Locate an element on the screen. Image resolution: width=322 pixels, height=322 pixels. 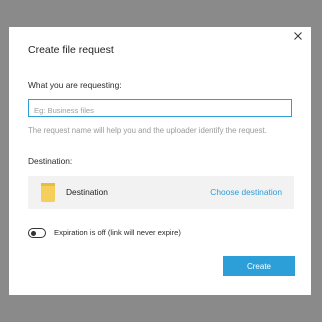
request-name-input is located at coordinates (160, 110).